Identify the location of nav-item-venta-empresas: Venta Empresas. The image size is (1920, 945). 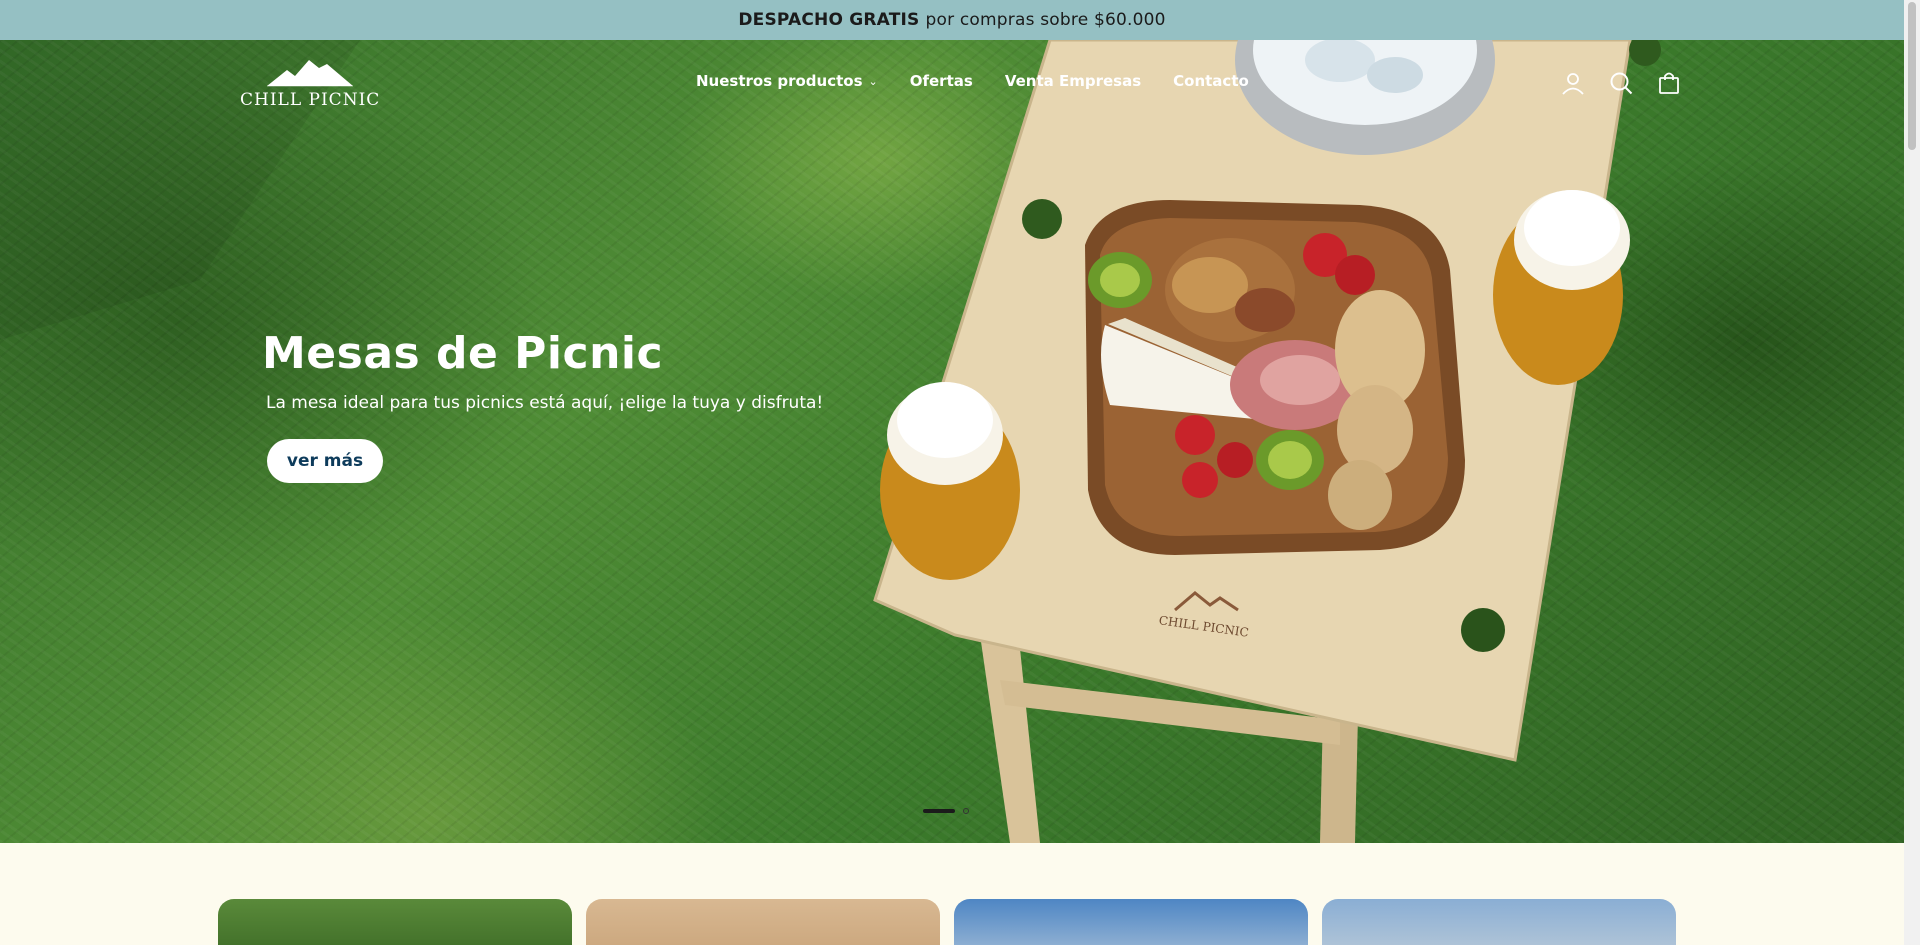
(1073, 81).